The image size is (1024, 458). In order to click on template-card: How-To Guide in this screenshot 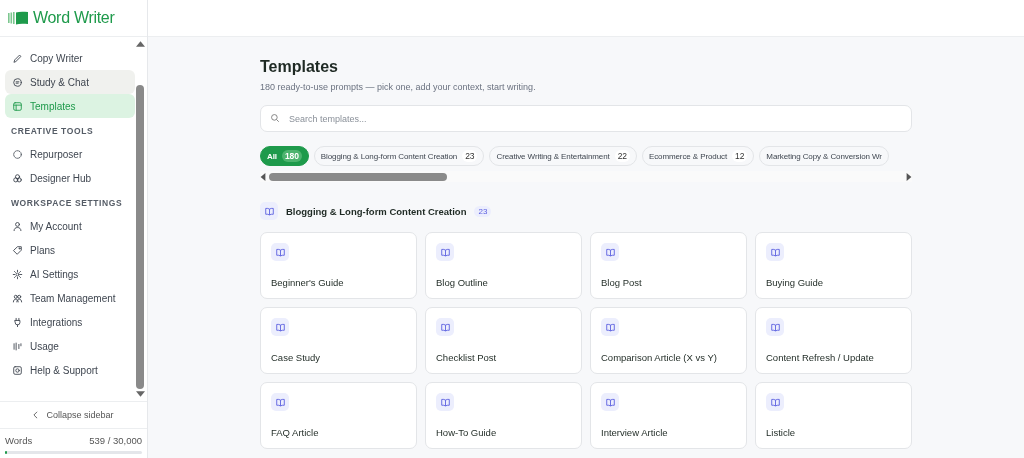, I will do `click(503, 415)`.